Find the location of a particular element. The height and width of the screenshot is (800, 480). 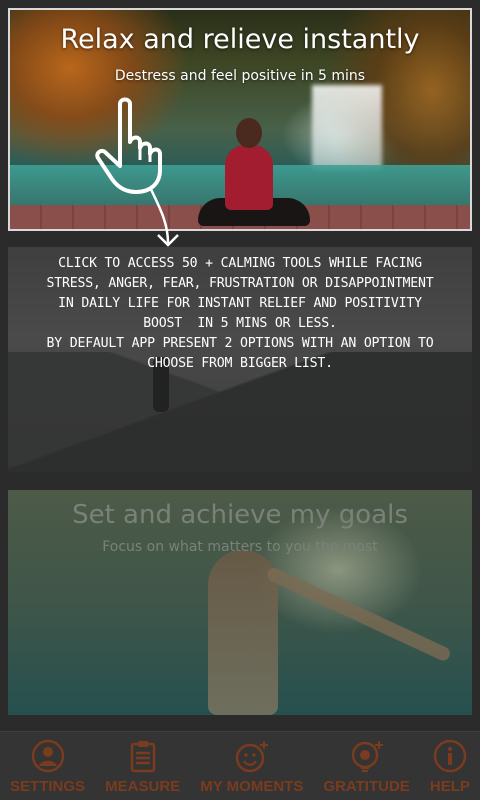

person-icon is located at coordinates (47, 756).